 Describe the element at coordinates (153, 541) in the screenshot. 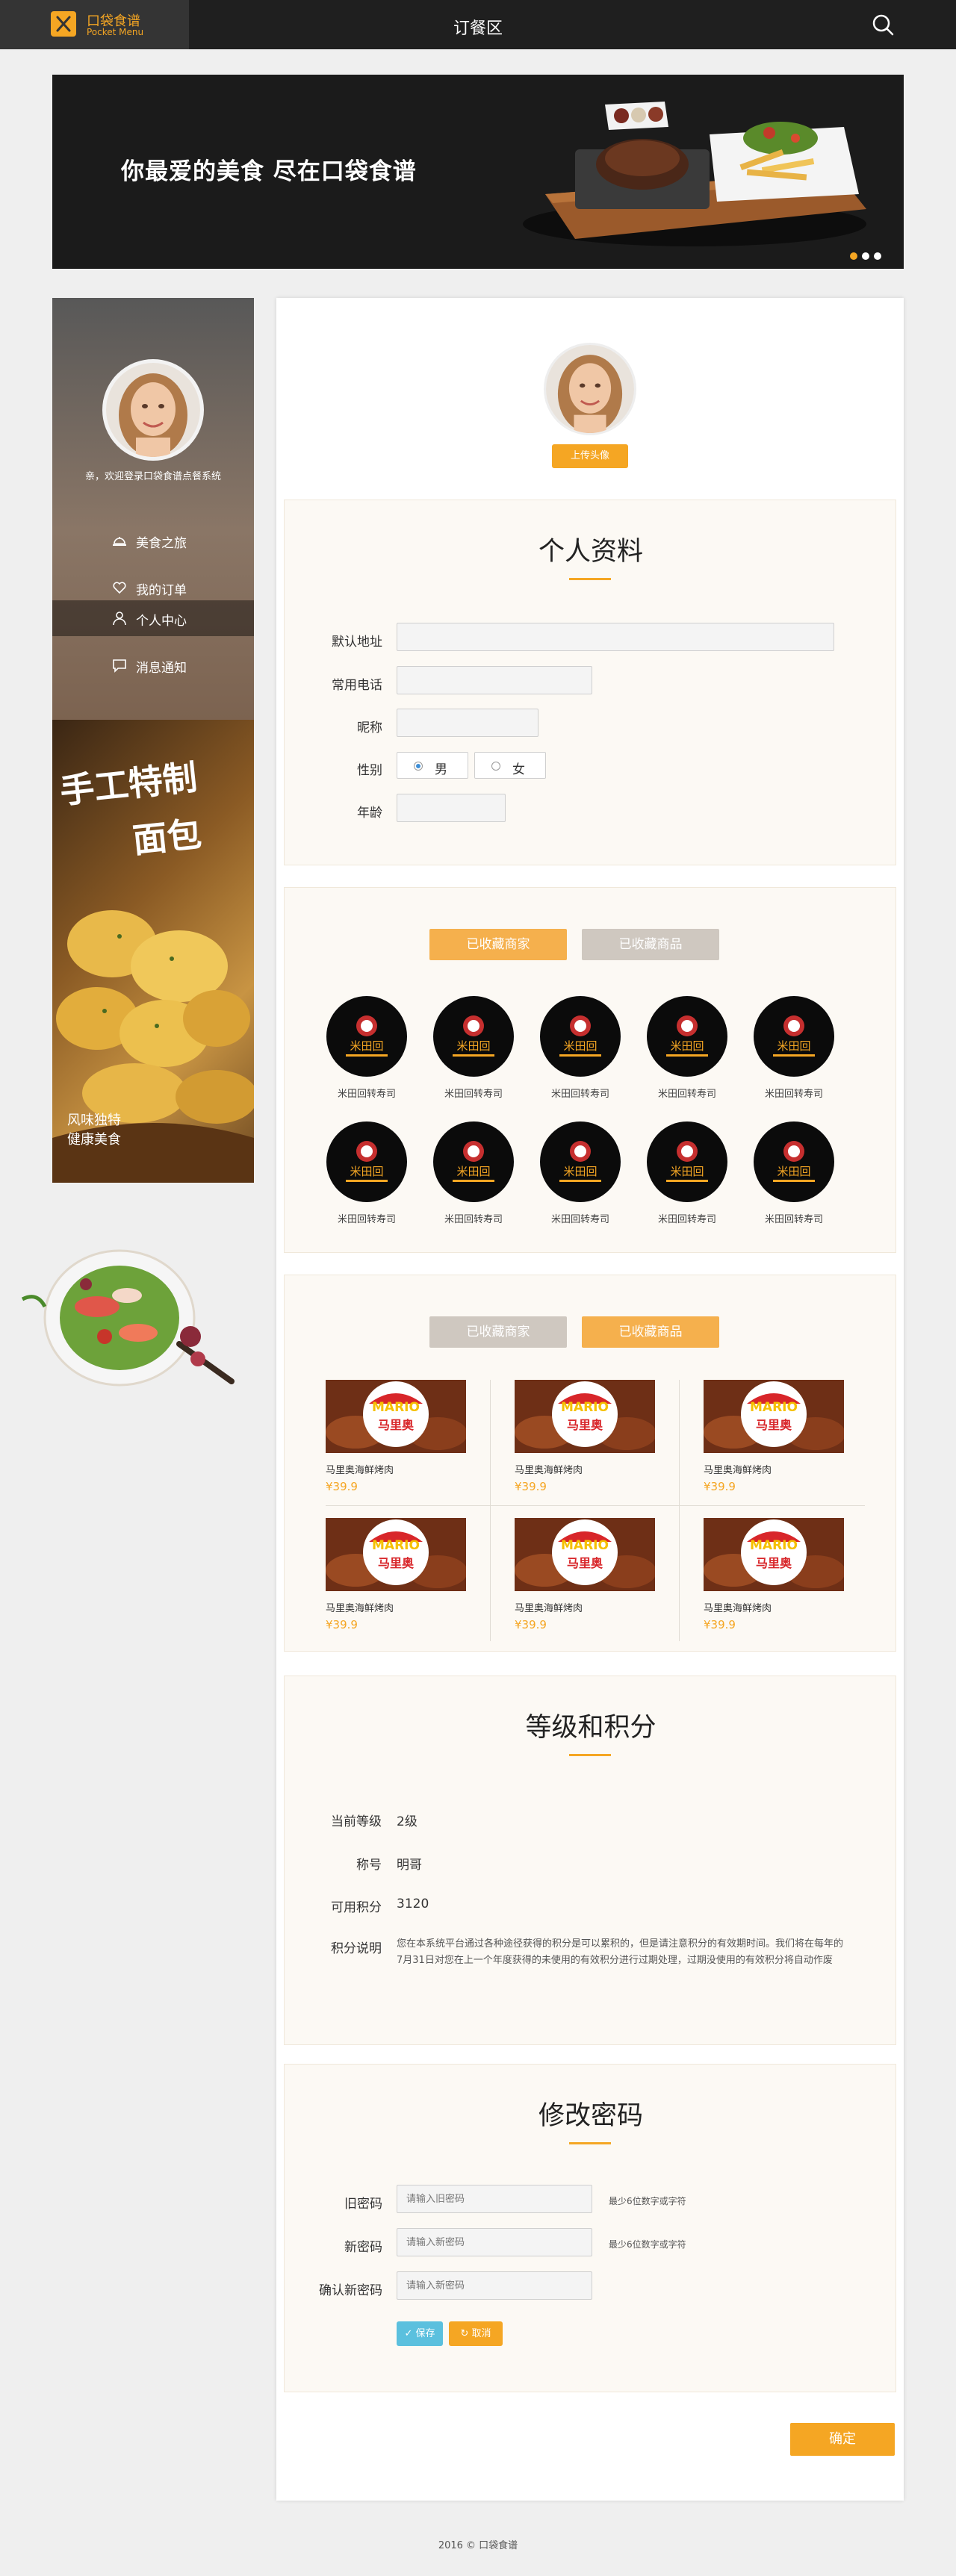

I see `sidebar-item-food-tour: 美食之旅` at that location.